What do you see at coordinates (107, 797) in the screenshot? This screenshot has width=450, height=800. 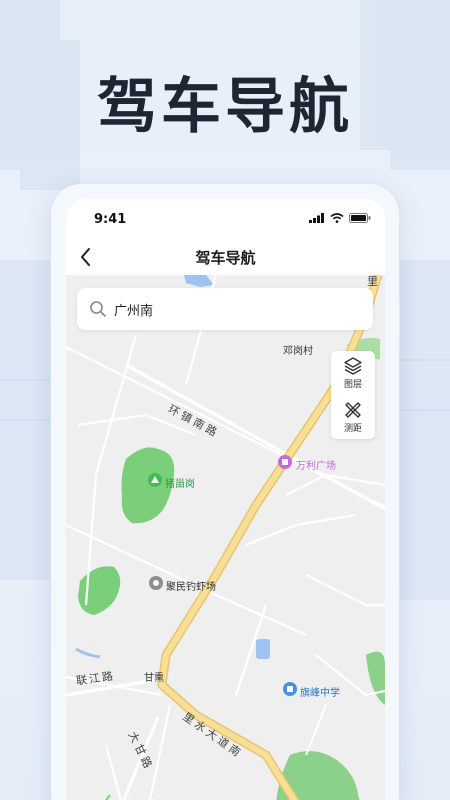 I see `green-route-line` at bounding box center [107, 797].